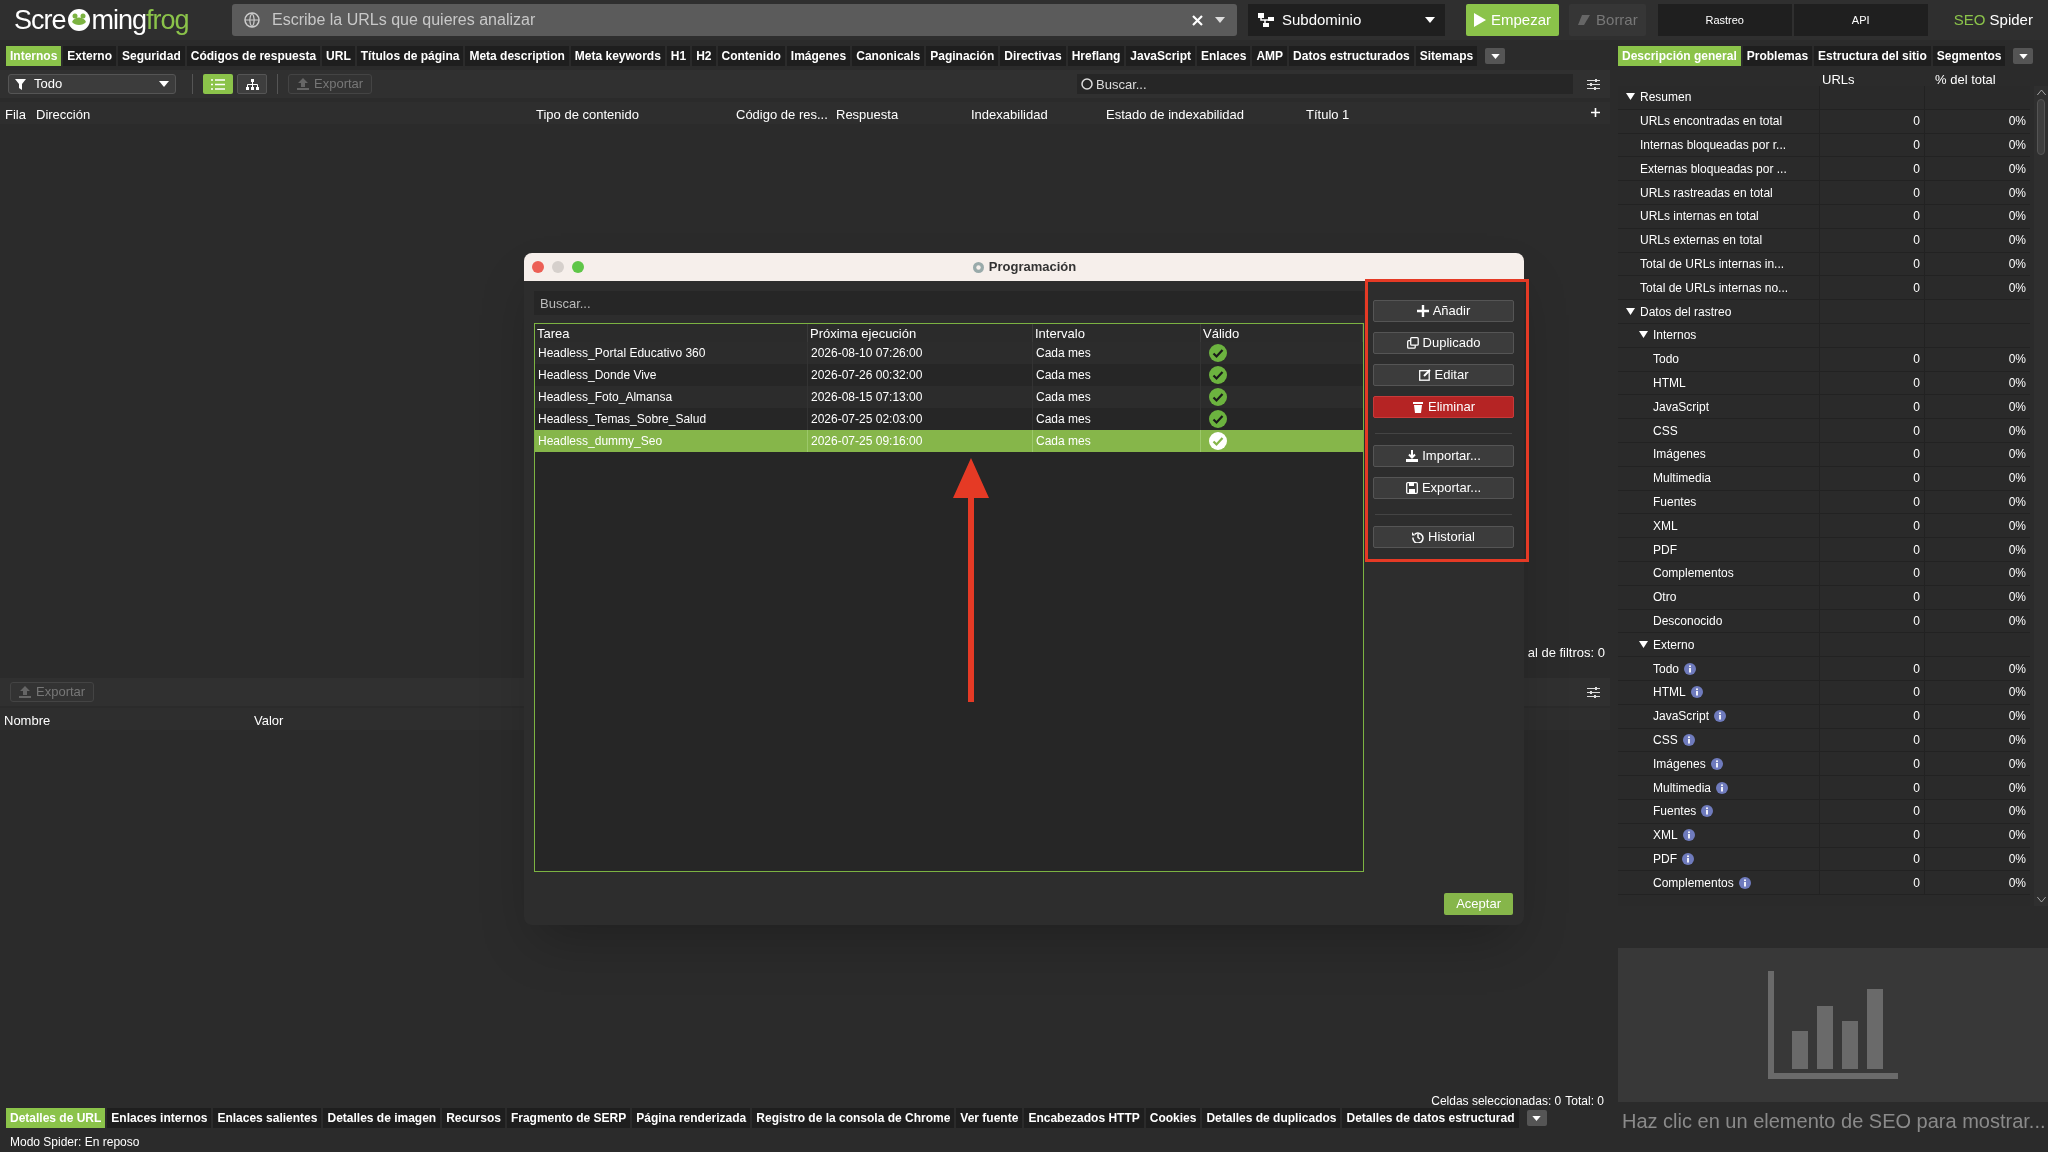  What do you see at coordinates (1675, 335) in the screenshot?
I see `tree-item-label: Internos` at bounding box center [1675, 335].